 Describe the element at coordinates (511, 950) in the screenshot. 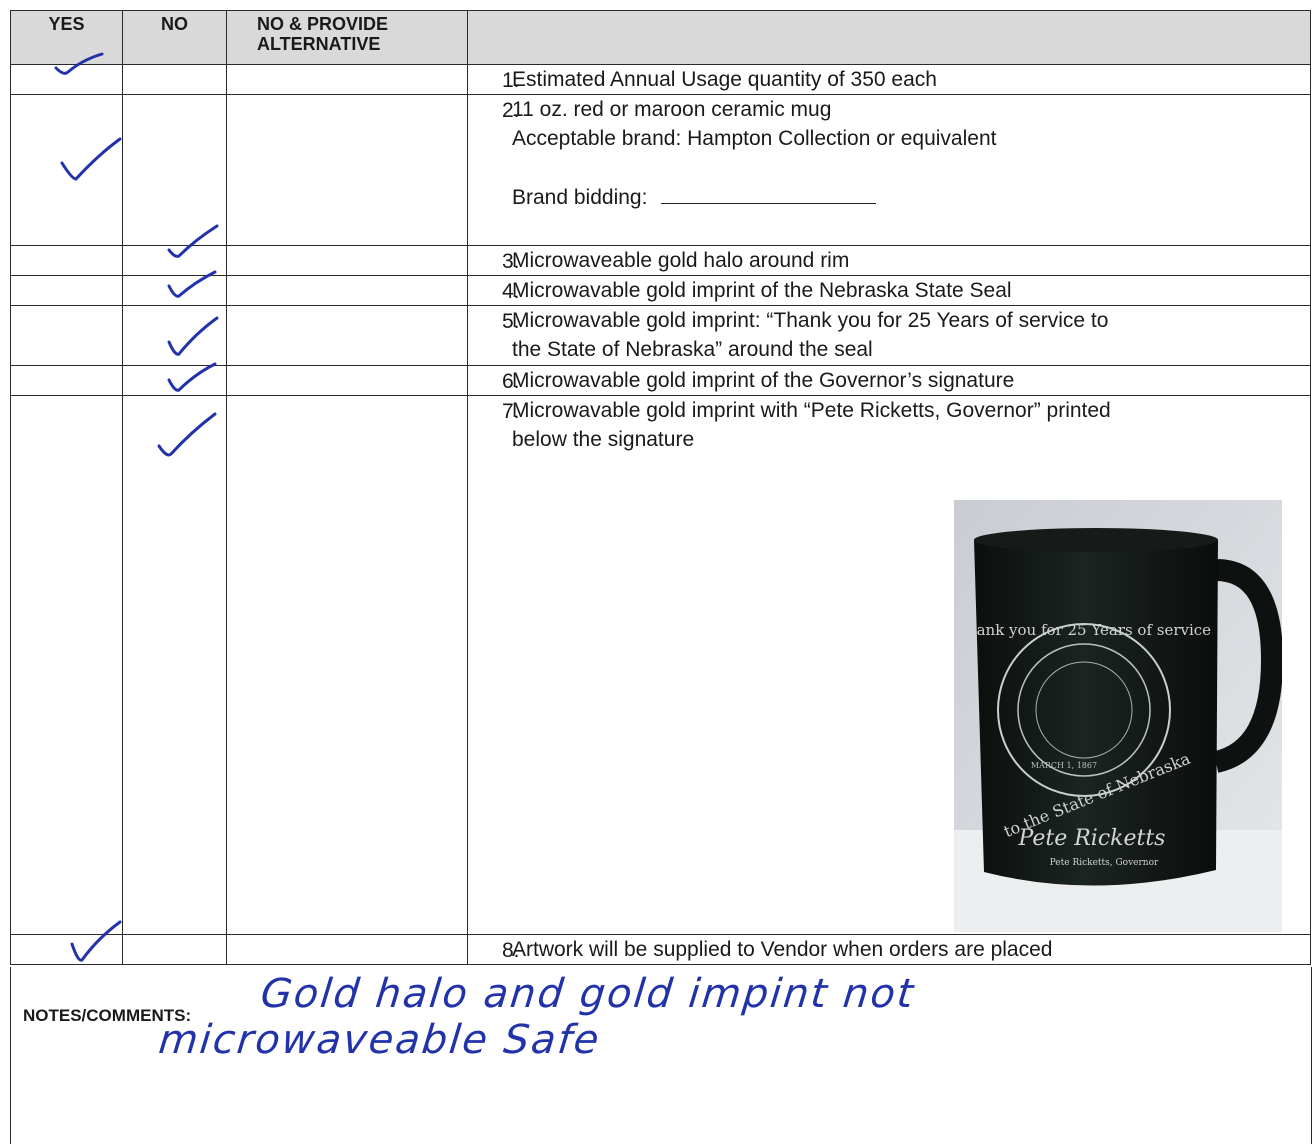

I see `item-number: 8.` at that location.